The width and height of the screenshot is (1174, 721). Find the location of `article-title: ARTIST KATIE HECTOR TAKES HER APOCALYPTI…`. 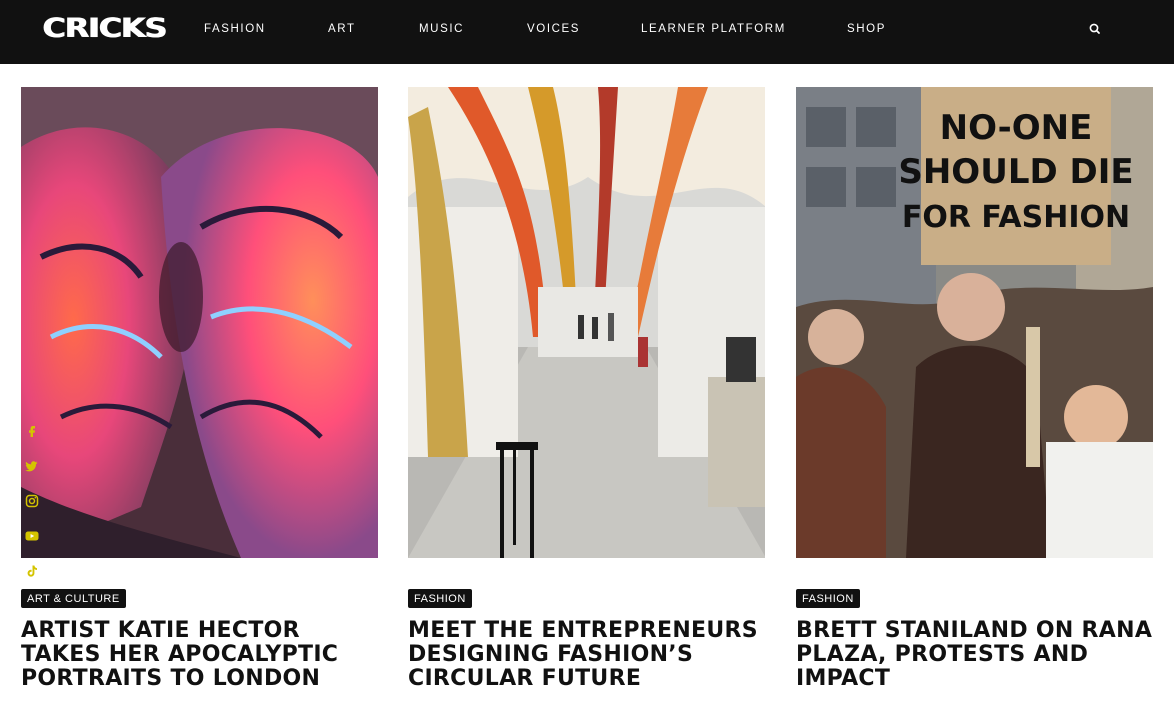

article-title: ARTIST KATIE HECTOR TAKES HER APOCALYPTI… is located at coordinates (199, 655).